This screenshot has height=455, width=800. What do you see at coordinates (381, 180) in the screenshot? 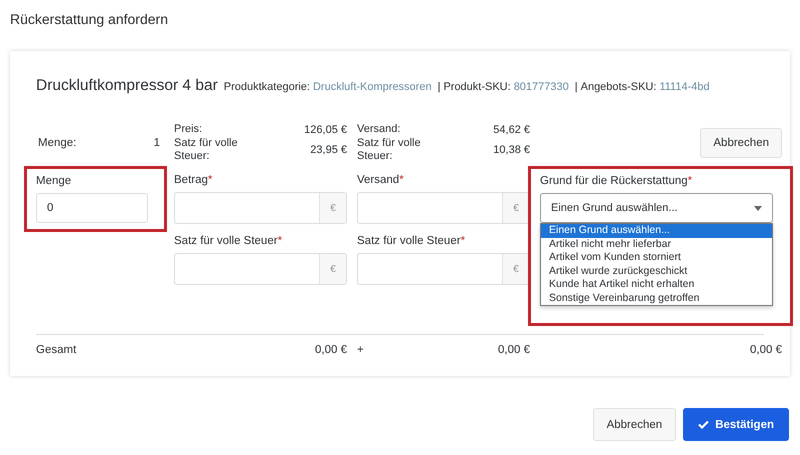
I see `field-label: Versand*` at bounding box center [381, 180].